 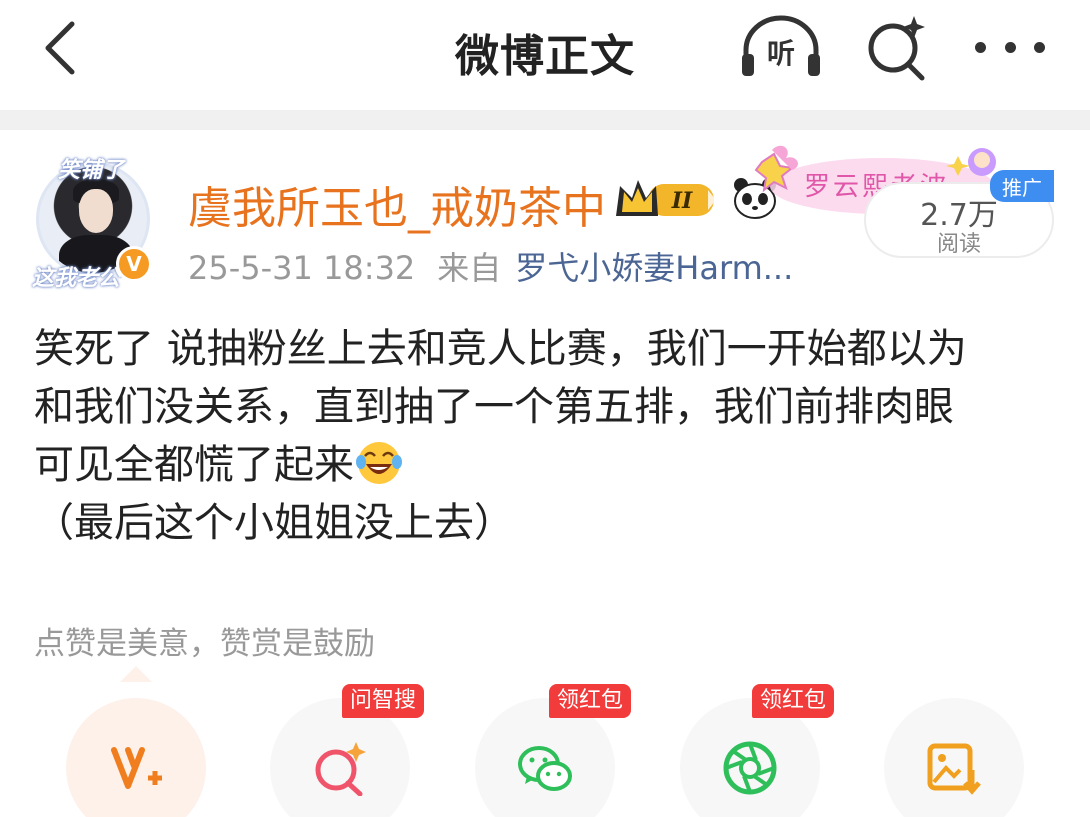 I want to click on source-prefix: 来自, so click(x=469, y=268).